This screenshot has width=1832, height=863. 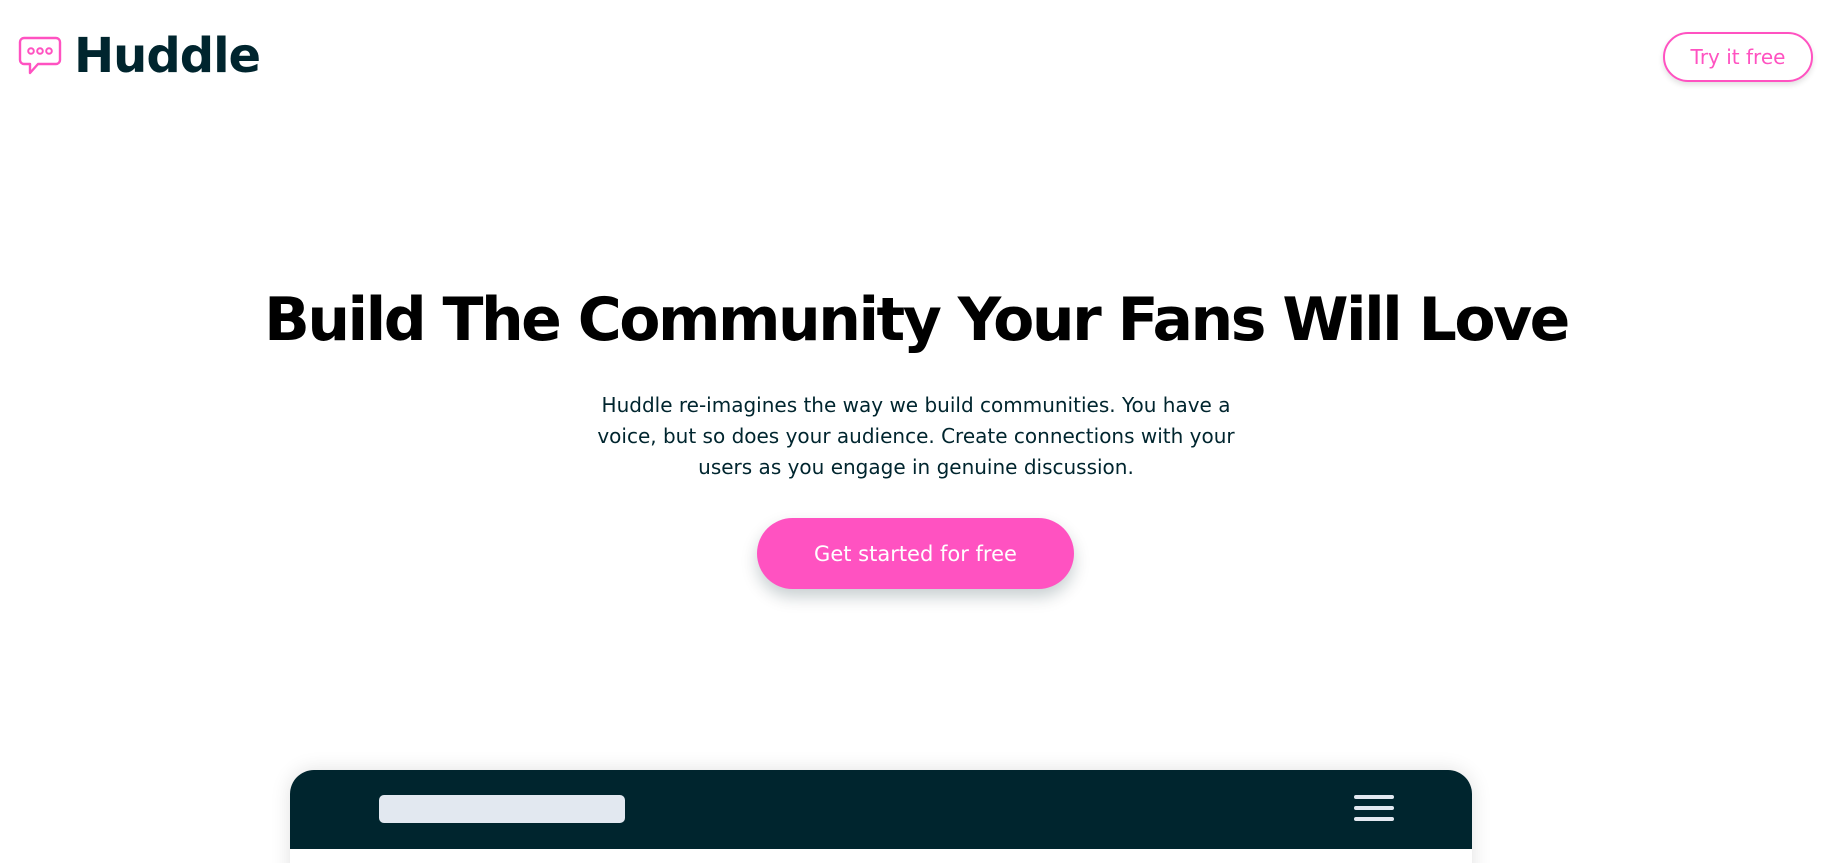 What do you see at coordinates (1738, 57) in the screenshot?
I see `try-it-free-button: Try it free` at bounding box center [1738, 57].